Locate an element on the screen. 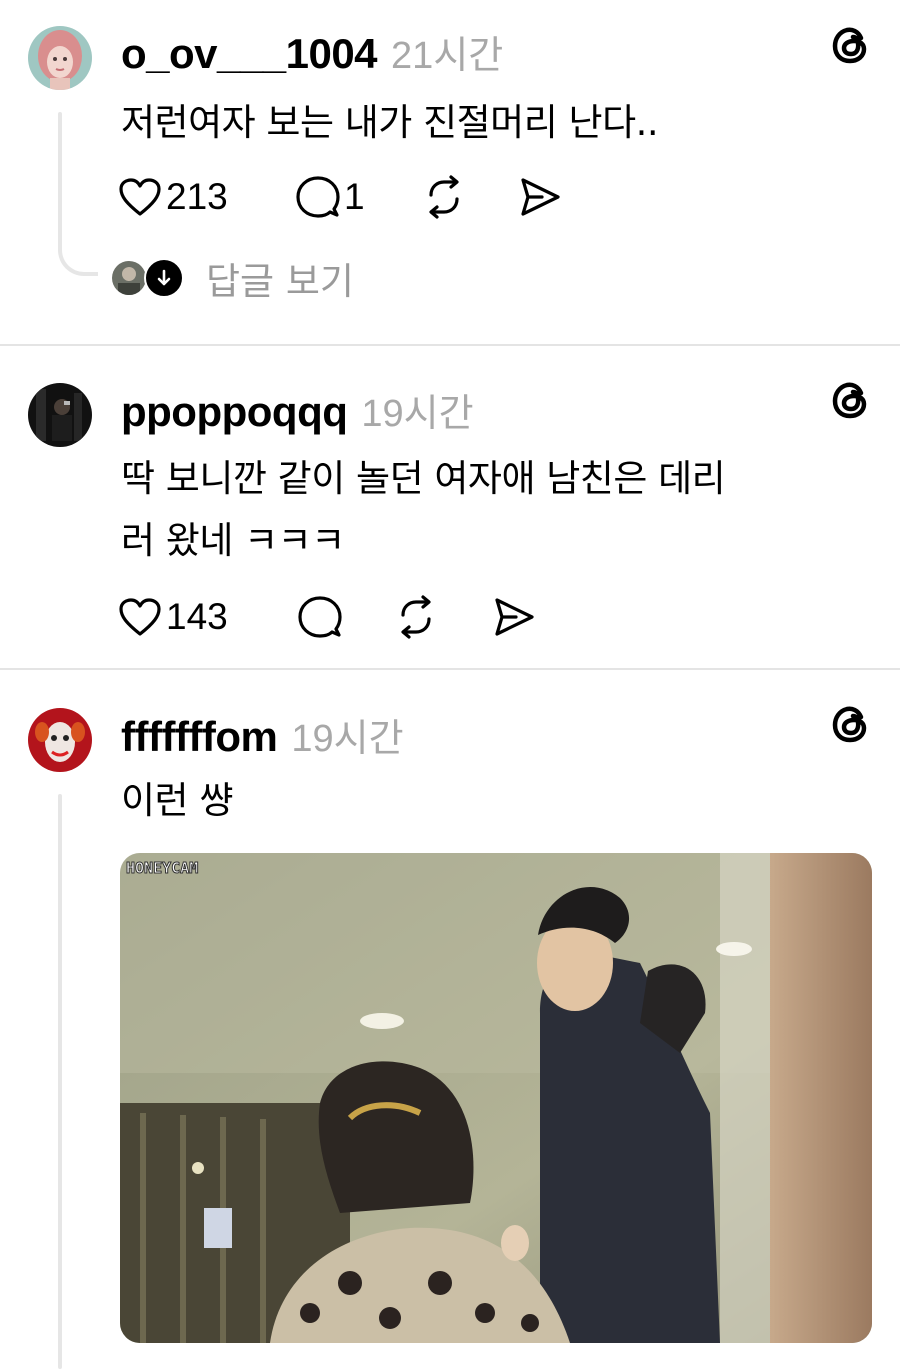 This screenshot has width=900, height=1369. username: o_ov___1004 is located at coordinates (249, 54).